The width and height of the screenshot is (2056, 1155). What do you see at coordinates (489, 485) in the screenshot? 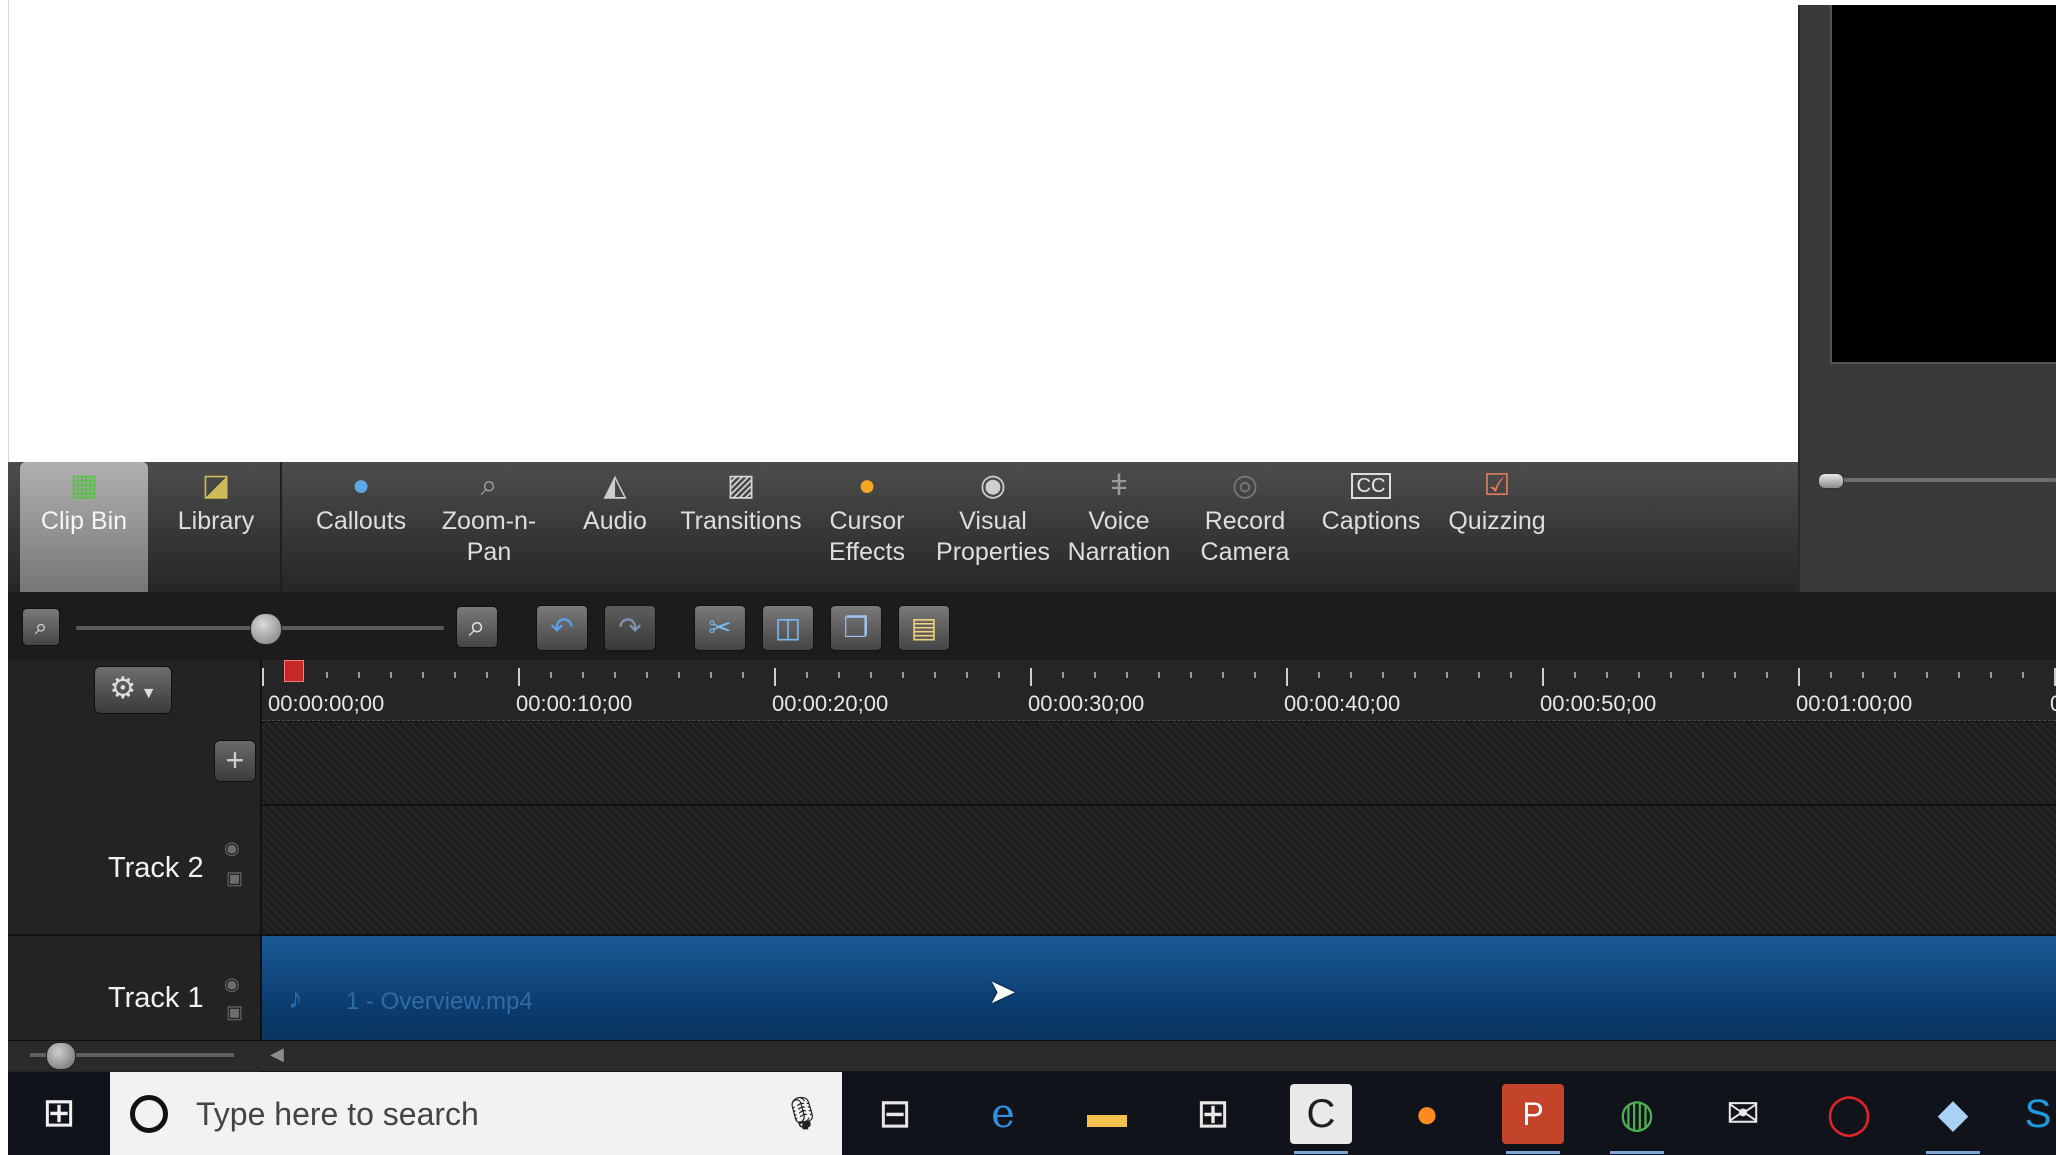
I see `magnifier-icon: ⌕` at bounding box center [489, 485].